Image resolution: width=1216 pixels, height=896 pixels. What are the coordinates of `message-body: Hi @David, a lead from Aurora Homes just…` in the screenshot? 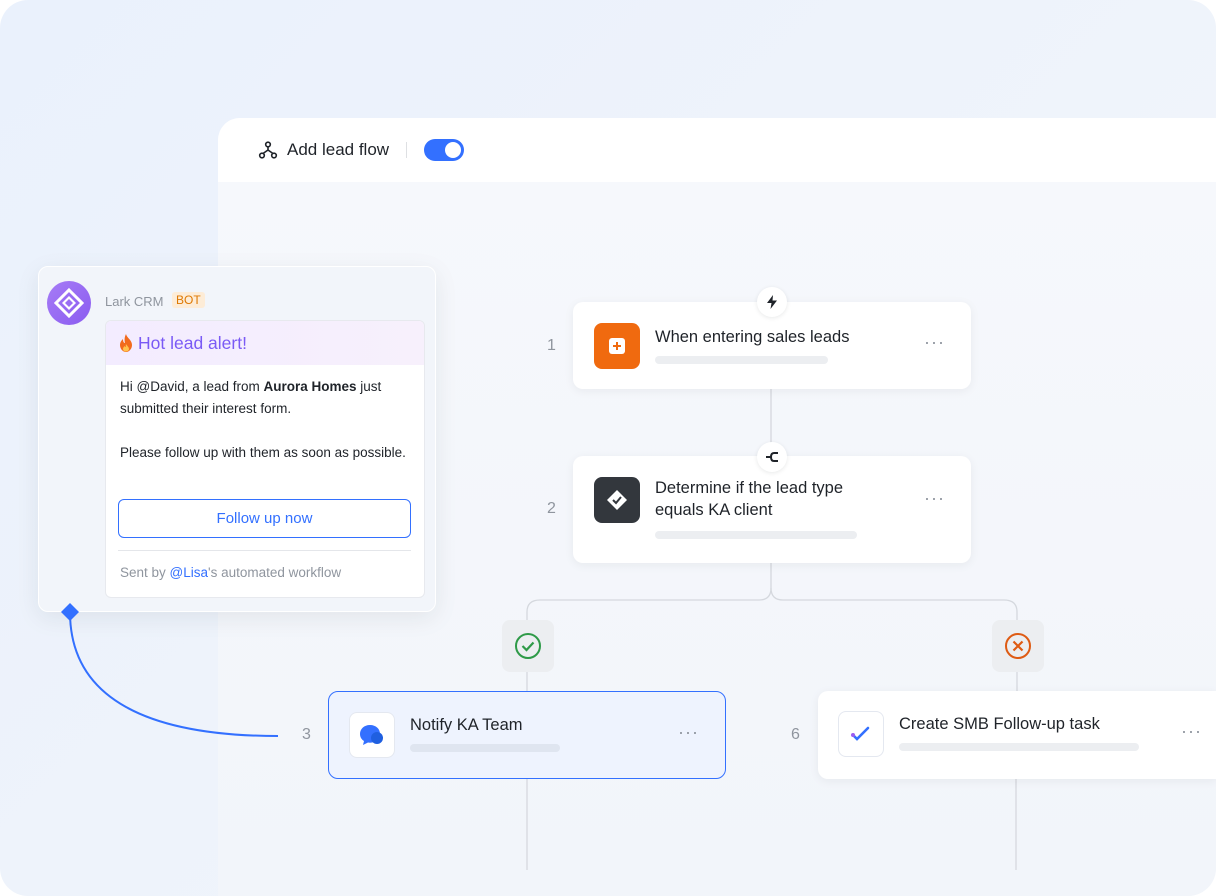 It's located at (265, 414).